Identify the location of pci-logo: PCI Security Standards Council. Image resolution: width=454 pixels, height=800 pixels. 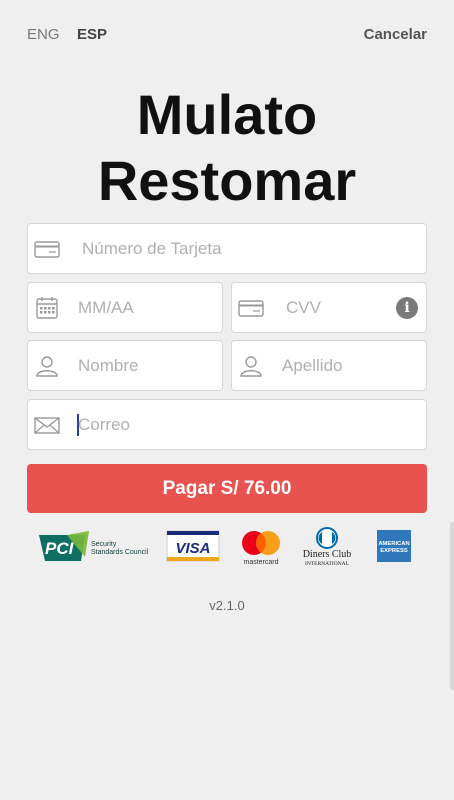
(95, 547).